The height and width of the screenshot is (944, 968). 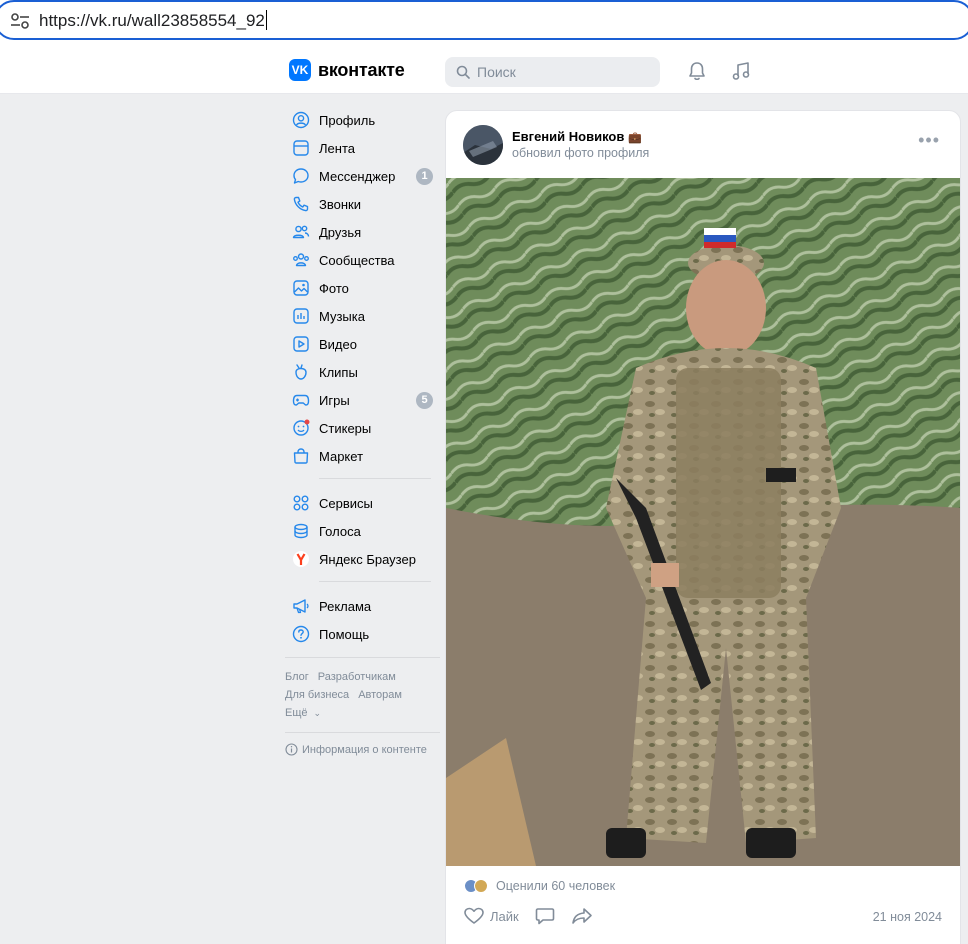 I want to click on sidebar-item-label: Звонки, so click(x=340, y=204).